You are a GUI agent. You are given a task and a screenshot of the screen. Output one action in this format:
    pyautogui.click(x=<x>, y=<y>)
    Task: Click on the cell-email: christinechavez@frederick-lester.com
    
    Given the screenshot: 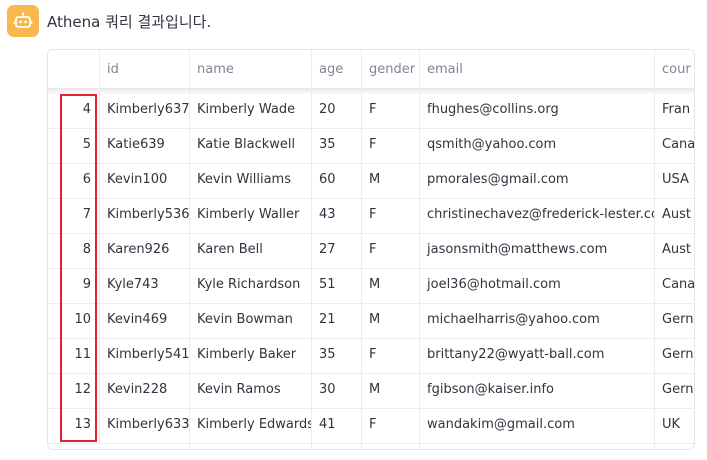 What is the action you would take?
    pyautogui.click(x=536, y=215)
    